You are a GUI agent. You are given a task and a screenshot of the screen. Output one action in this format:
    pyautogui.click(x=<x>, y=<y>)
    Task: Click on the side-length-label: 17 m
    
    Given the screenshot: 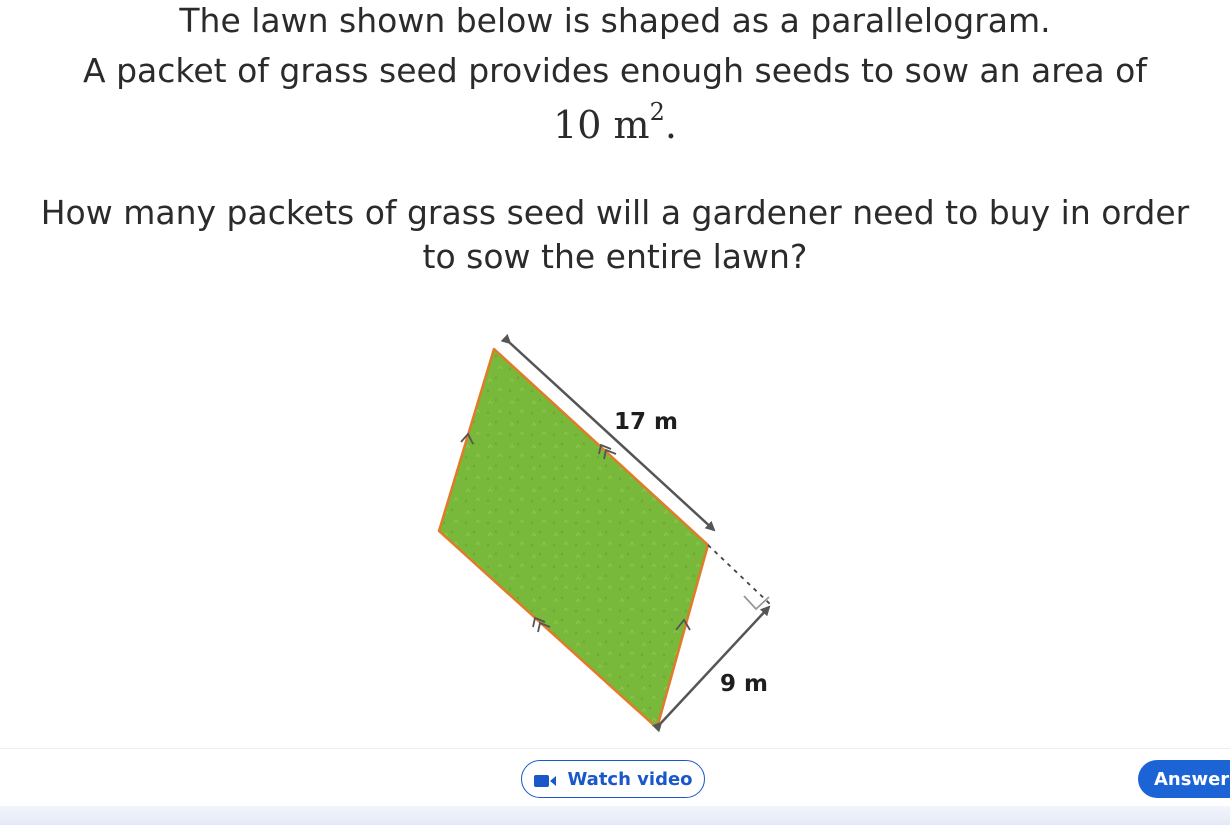 What is the action you would take?
    pyautogui.click(x=646, y=422)
    